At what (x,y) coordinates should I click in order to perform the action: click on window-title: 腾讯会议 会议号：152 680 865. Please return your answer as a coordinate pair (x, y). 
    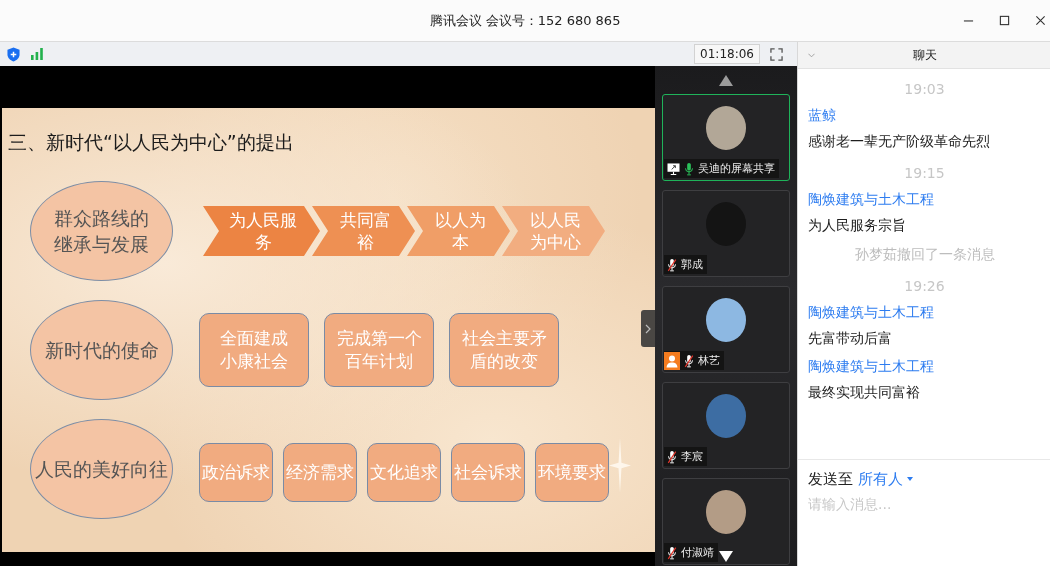
    Looking at the image, I should click on (525, 20).